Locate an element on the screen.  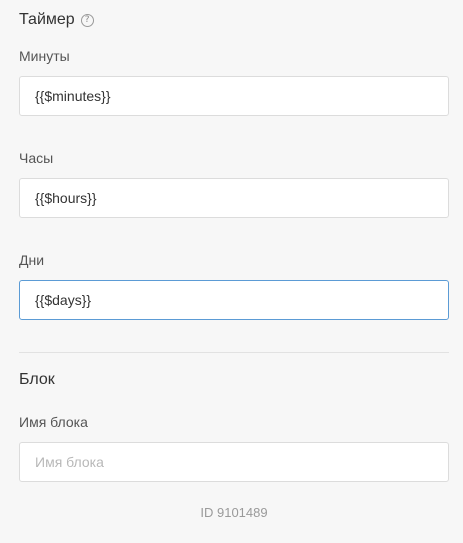
timer-section-title: Таймер ? is located at coordinates (56, 20).